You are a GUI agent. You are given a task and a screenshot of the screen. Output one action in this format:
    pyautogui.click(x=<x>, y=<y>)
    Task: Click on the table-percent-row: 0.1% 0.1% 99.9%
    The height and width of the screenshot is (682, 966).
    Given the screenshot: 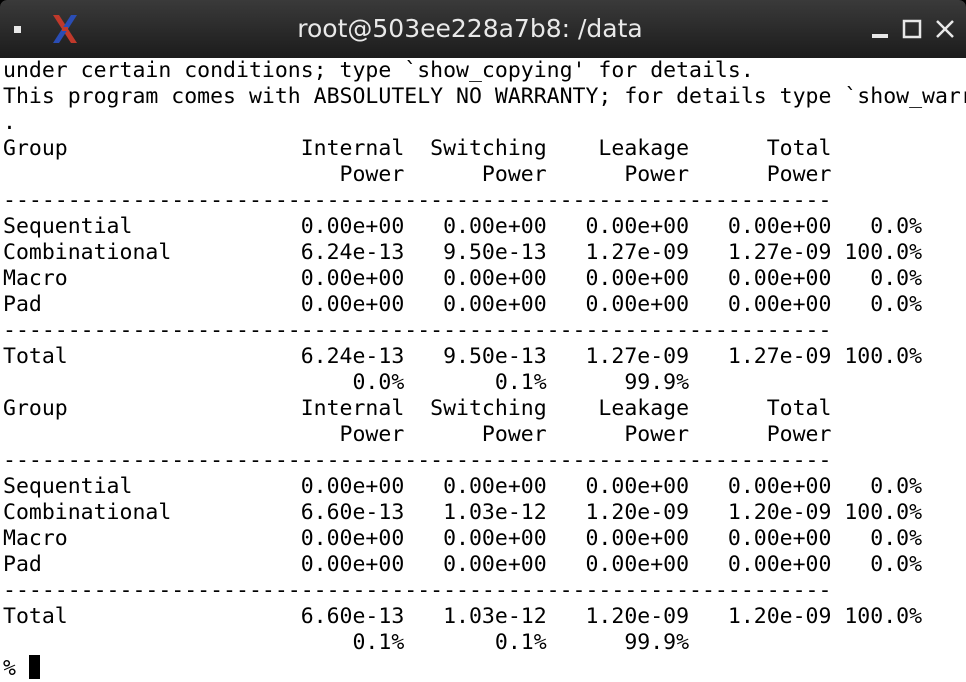 What is the action you would take?
    pyautogui.click(x=346, y=642)
    